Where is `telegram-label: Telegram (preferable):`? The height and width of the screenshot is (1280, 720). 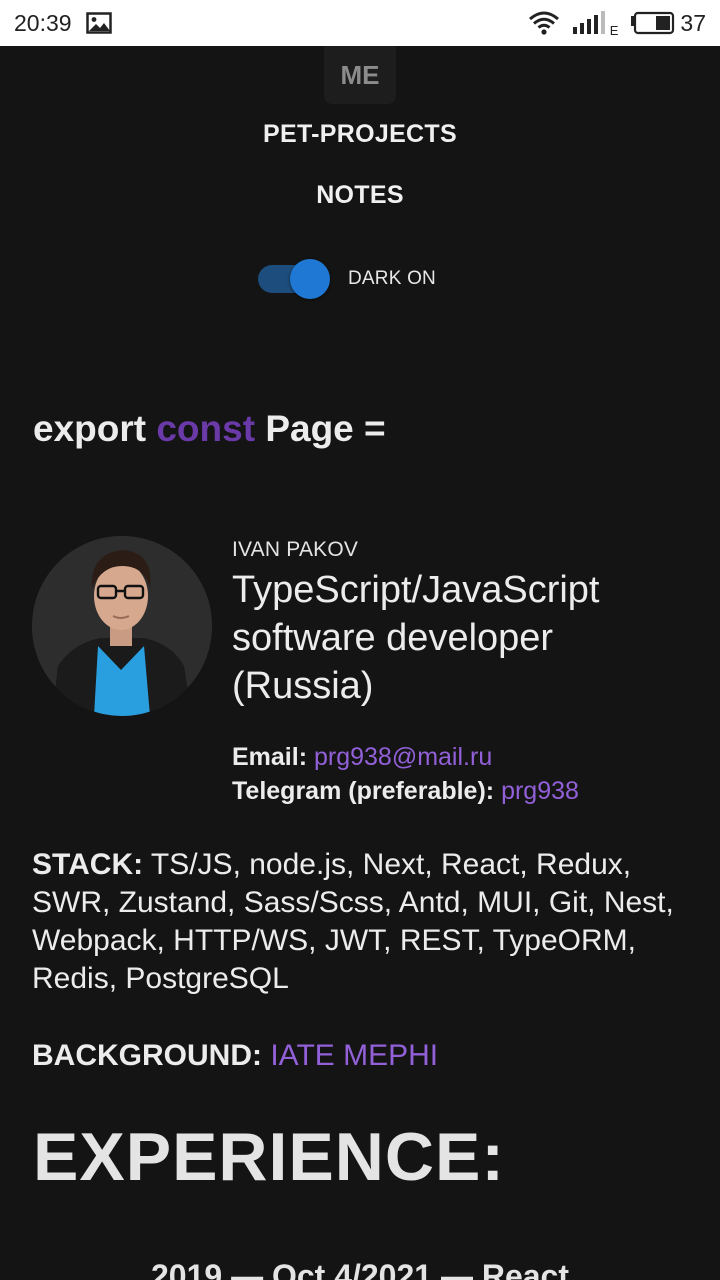 telegram-label: Telegram (preferable): is located at coordinates (363, 791).